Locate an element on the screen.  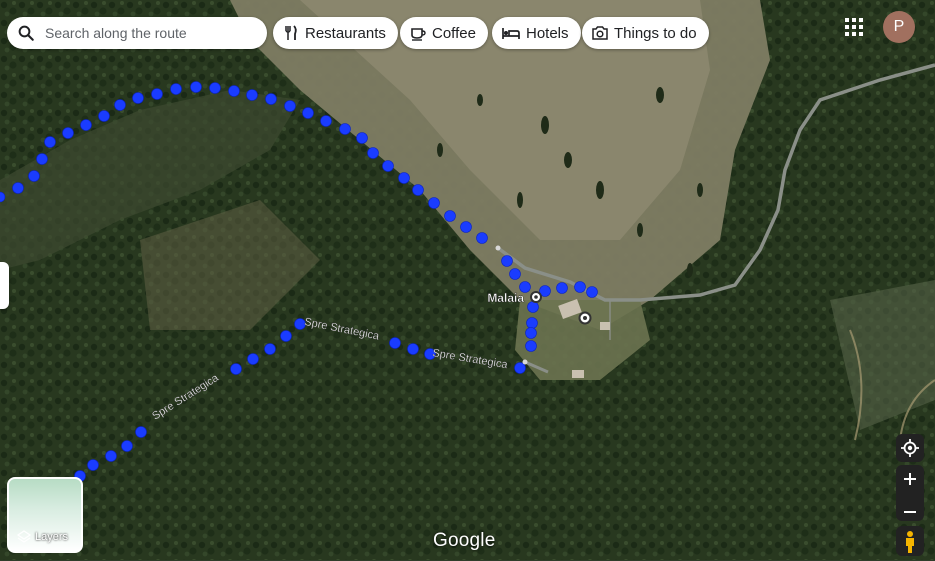
place-label: Malaia is located at coordinates (505, 298).